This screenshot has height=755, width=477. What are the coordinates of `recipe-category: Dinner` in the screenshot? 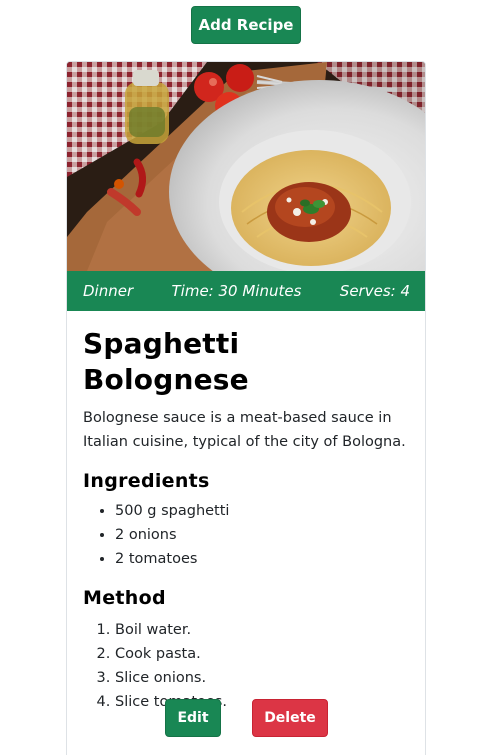 It's located at (108, 291).